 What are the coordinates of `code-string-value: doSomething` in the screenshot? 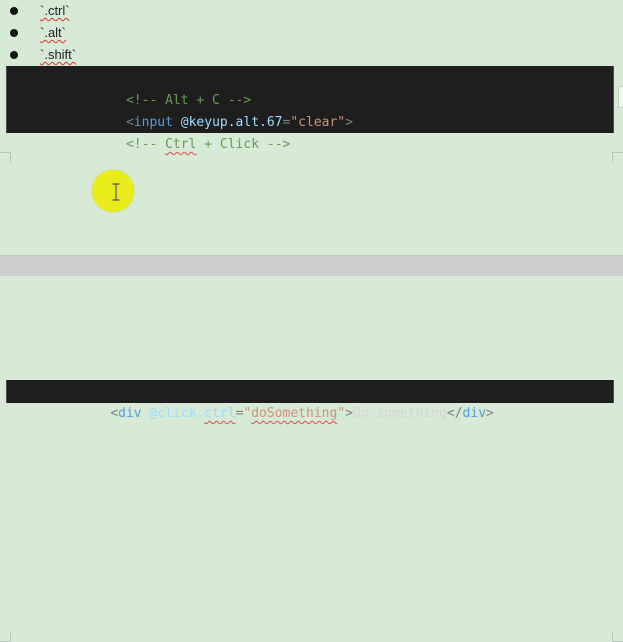 It's located at (294, 413).